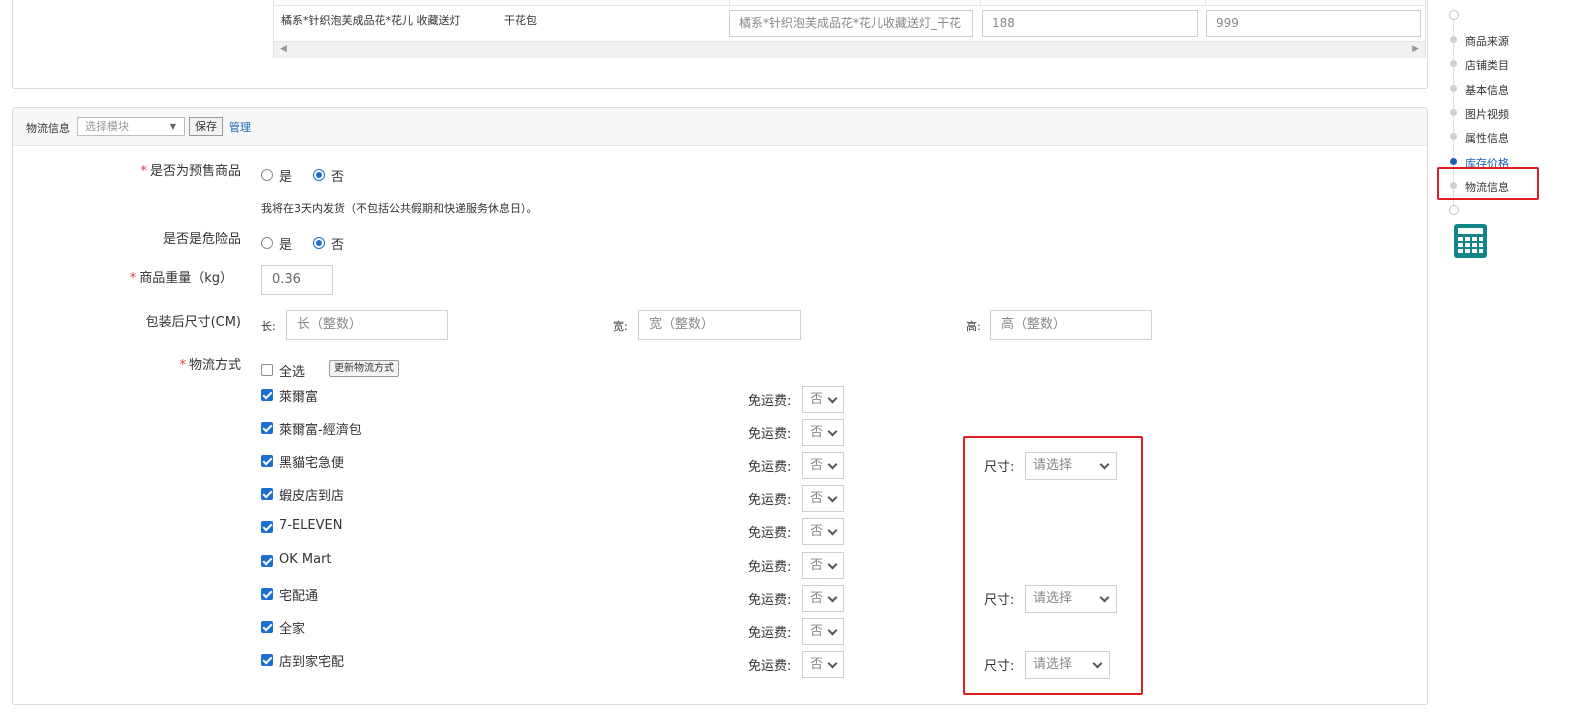 Image resolution: width=1579 pixels, height=727 pixels. What do you see at coordinates (283, 49) in the screenshot?
I see `scroll-left-icon: ◀` at bounding box center [283, 49].